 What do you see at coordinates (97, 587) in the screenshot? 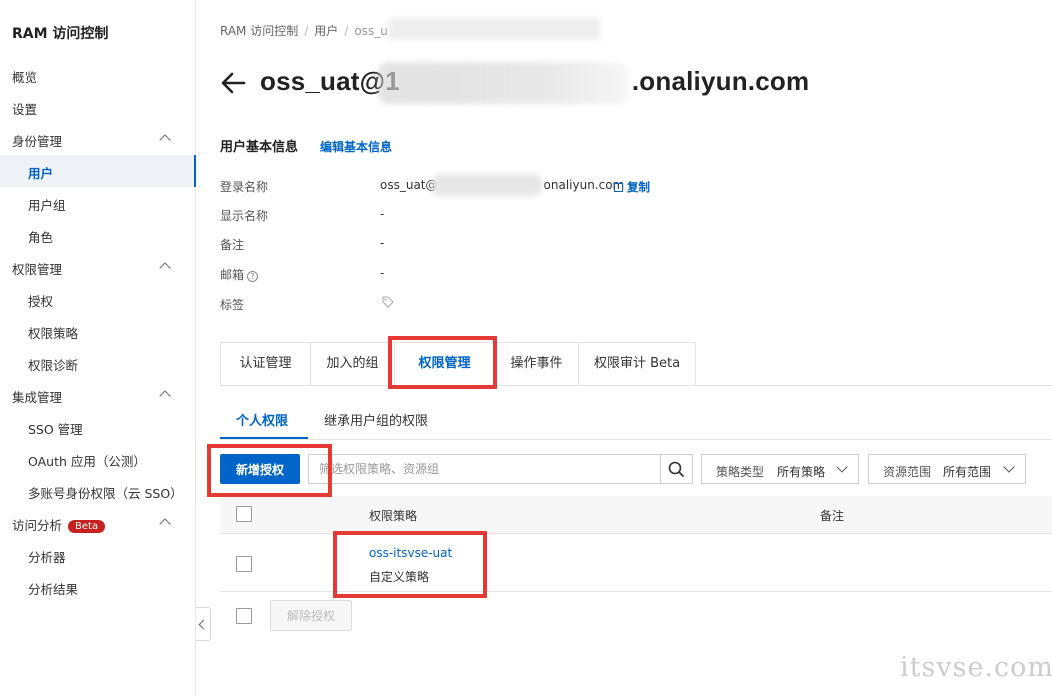
I see `sidebar-item-analysis-results: 分析结果` at bounding box center [97, 587].